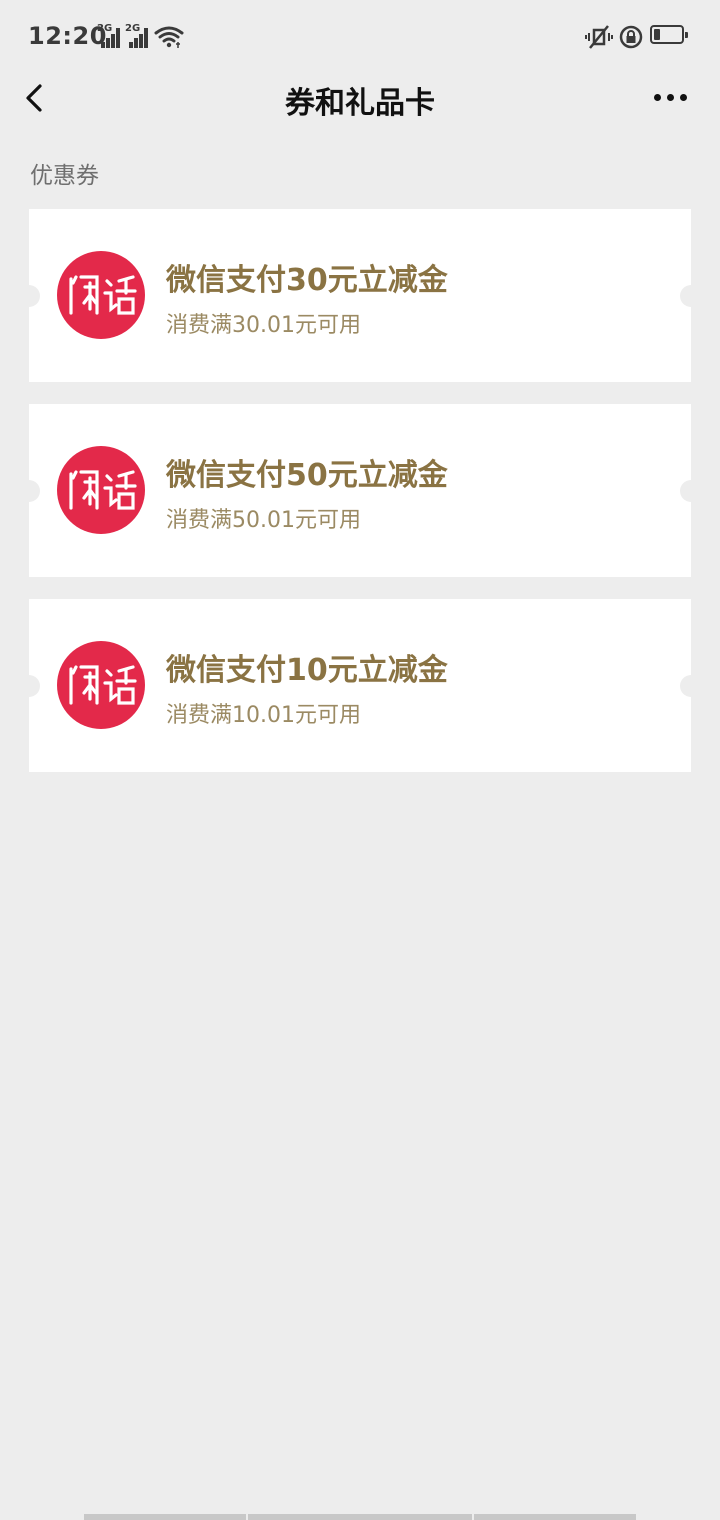  What do you see at coordinates (64, 176) in the screenshot?
I see `section-label-coupons: 优惠券` at bounding box center [64, 176].